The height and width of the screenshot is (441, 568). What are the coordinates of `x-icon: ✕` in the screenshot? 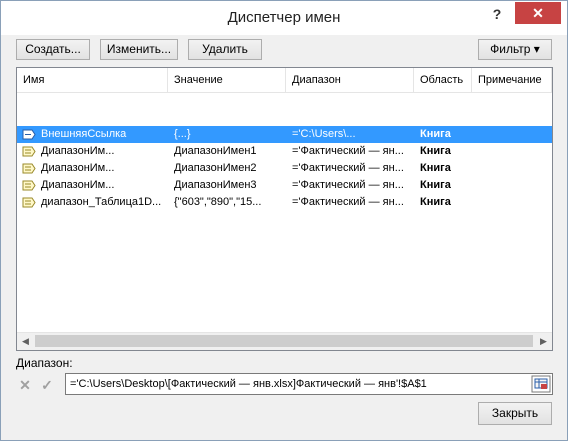 It's located at (25, 385).